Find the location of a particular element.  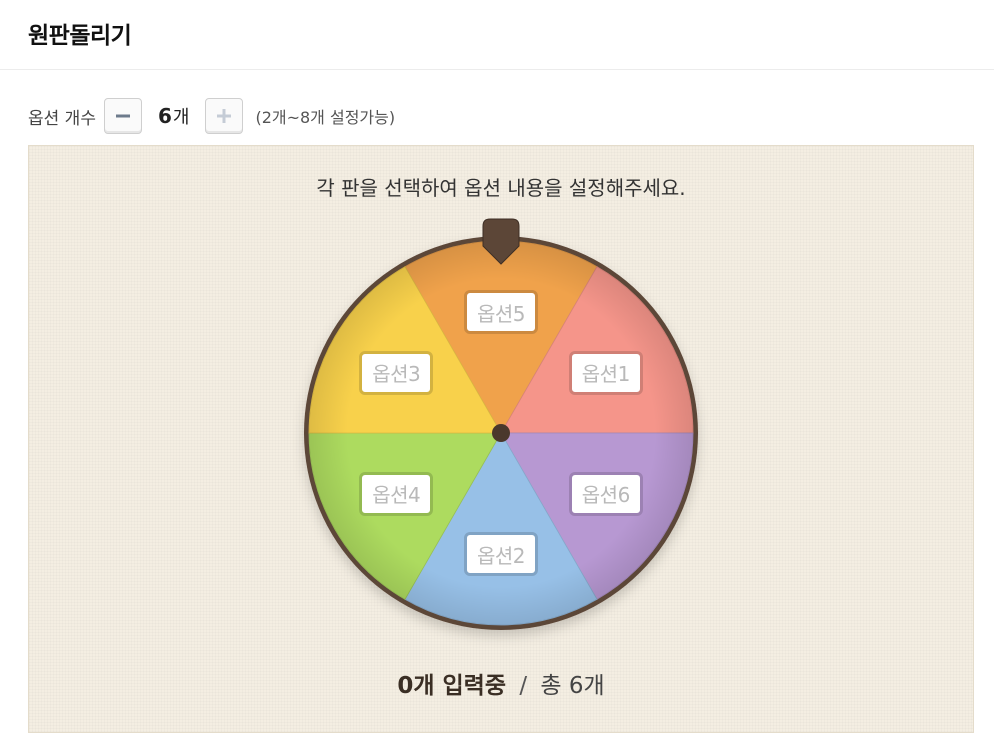

option-label-box: 옵션6 is located at coordinates (605, 493).